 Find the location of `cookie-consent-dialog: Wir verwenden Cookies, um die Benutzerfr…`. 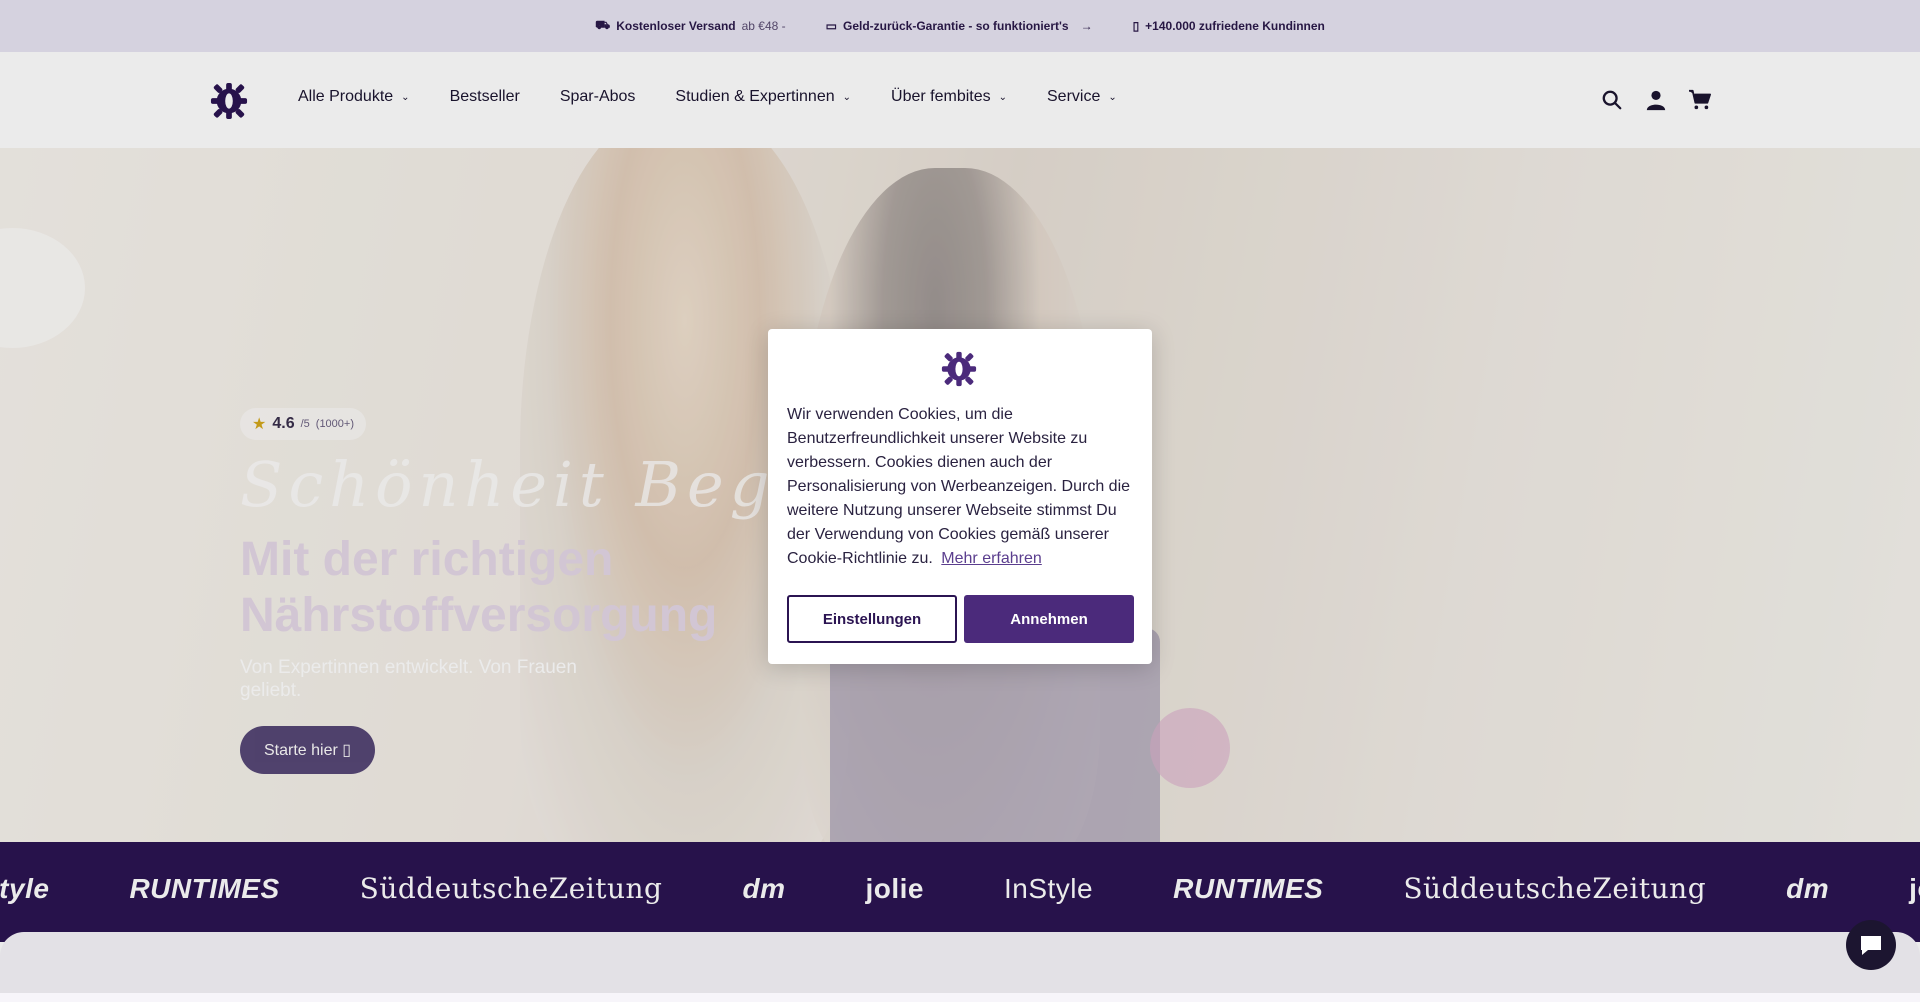

cookie-consent-dialog: Wir verwenden Cookies, um die Benutzerfr… is located at coordinates (960, 496).